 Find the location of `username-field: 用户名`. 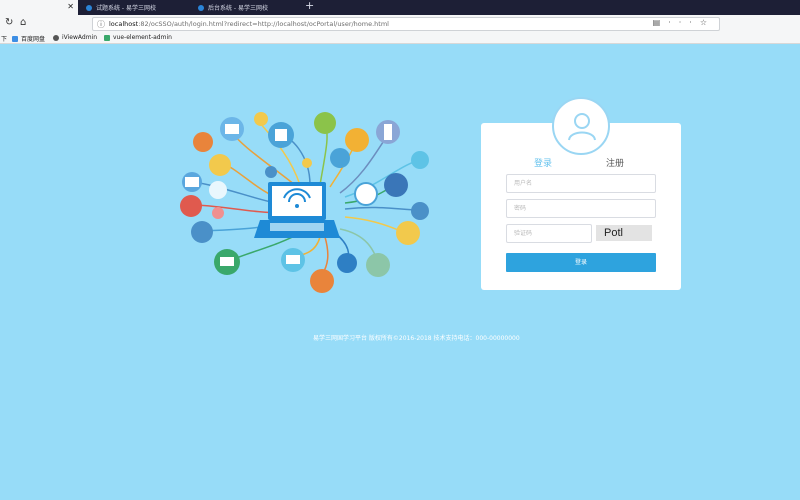

username-field: 用户名 is located at coordinates (581, 183).